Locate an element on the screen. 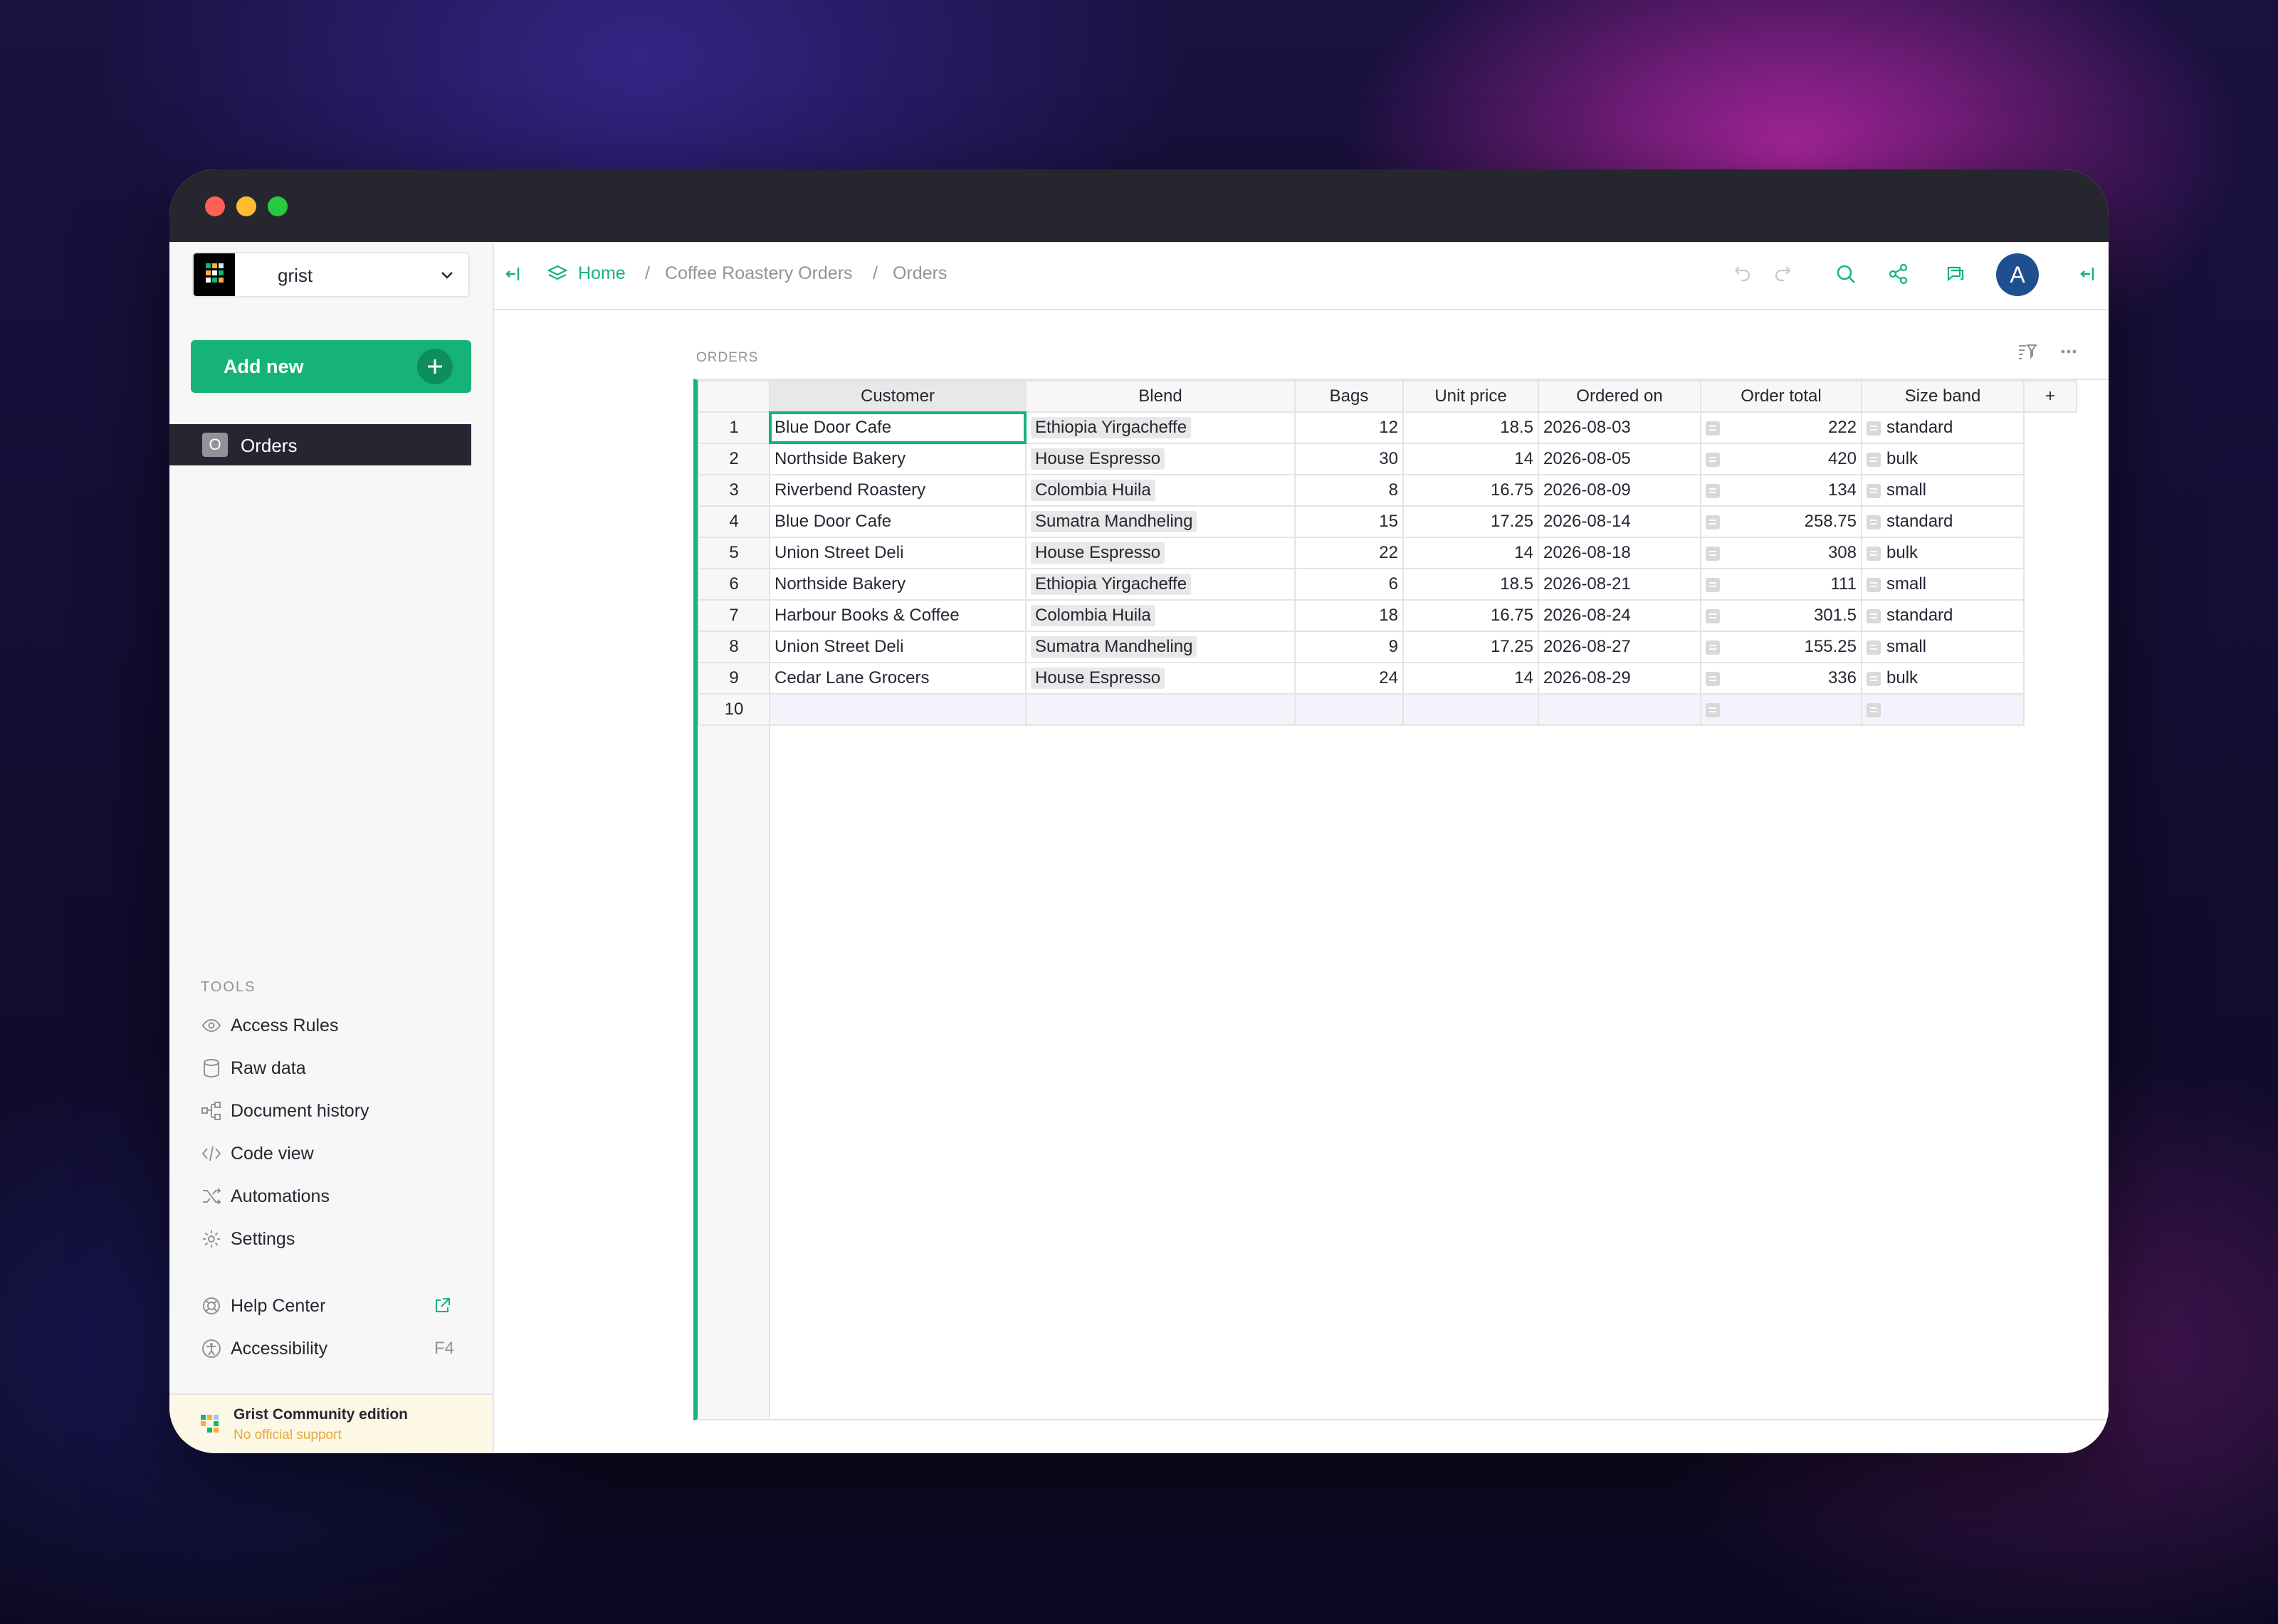 This screenshot has height=1624, width=2278. accessibility-link: Accessibility F4 is located at coordinates (336, 1348).